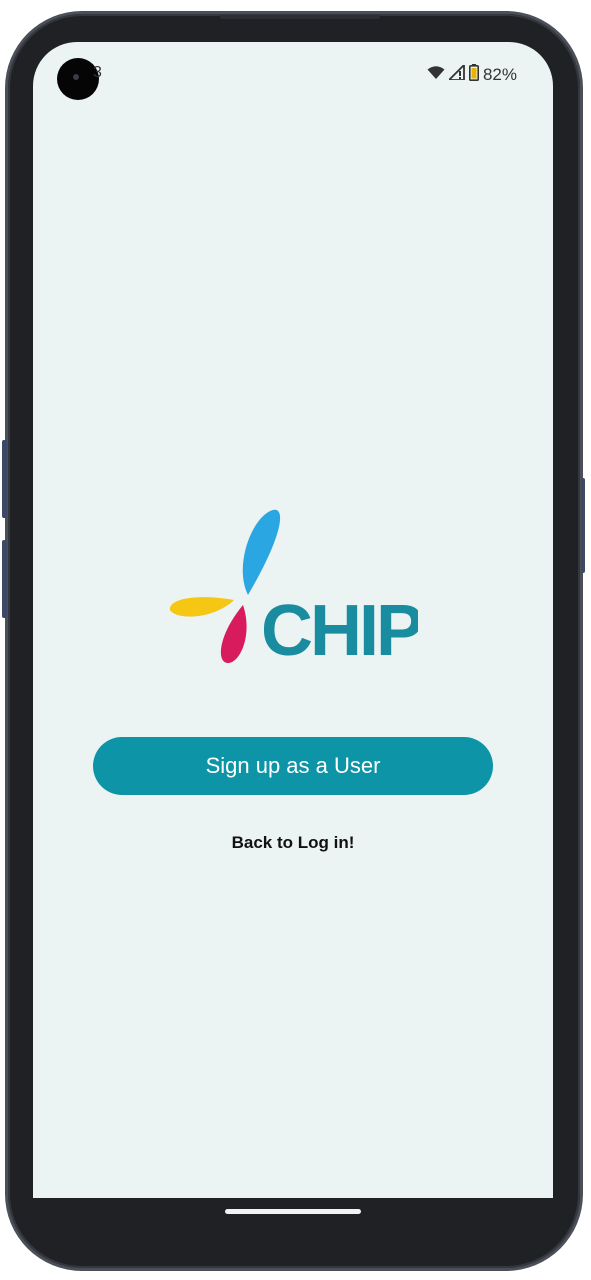 This screenshot has height=1280, width=591. I want to click on back-to-login-link: Back to Log in!, so click(293, 843).